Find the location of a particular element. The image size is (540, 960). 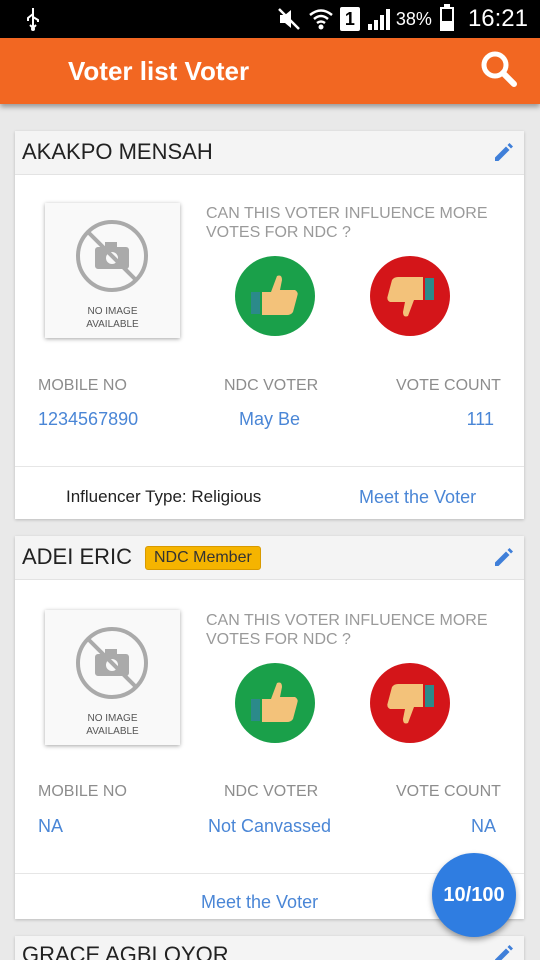

status-icons: 1 38% 16:21 is located at coordinates (402, 19).